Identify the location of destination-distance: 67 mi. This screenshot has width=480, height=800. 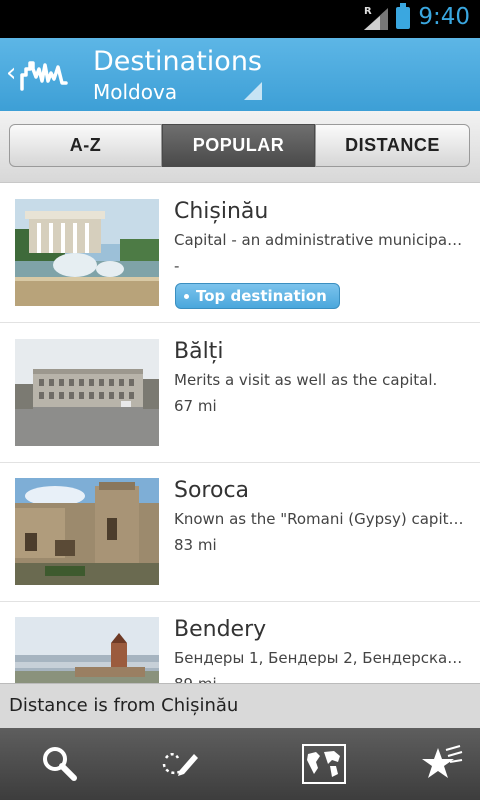
(195, 406).